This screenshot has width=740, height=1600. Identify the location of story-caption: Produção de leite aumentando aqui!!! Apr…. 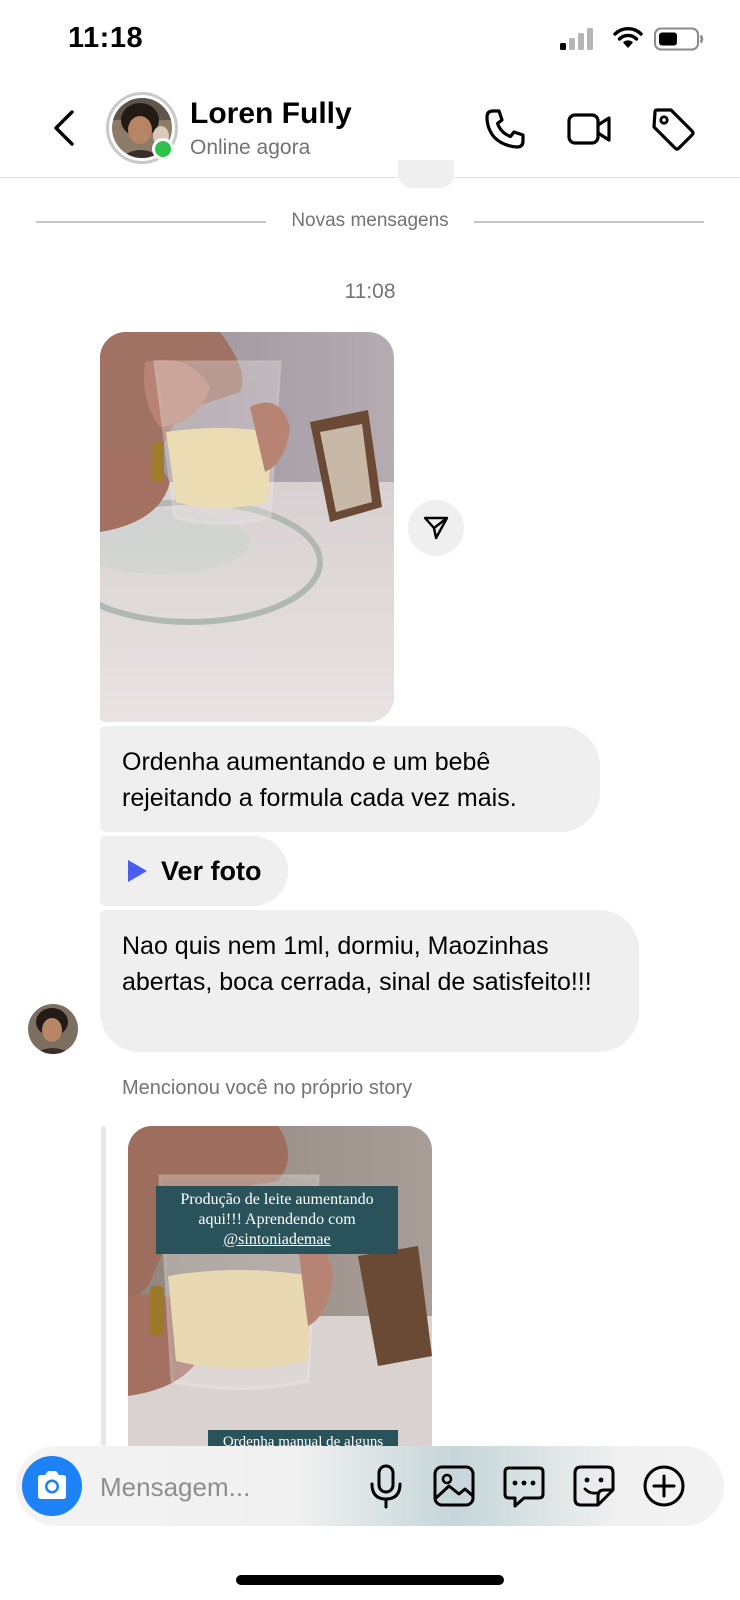
(277, 1220).